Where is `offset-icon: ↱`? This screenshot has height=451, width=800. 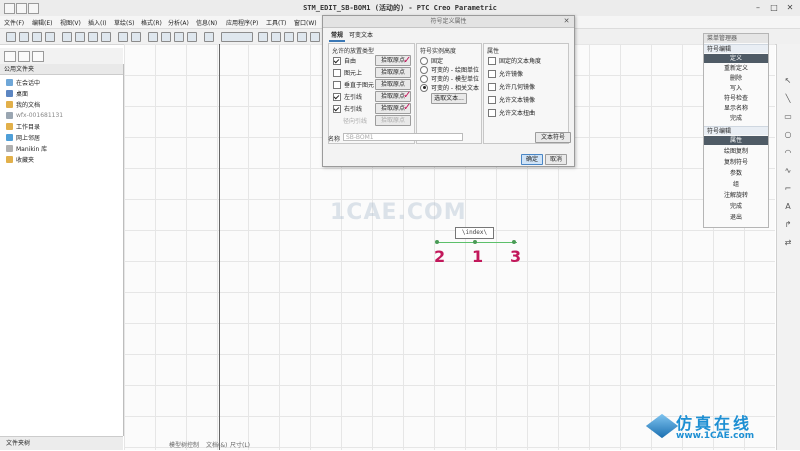 offset-icon: ↱ is located at coordinates (788, 225).